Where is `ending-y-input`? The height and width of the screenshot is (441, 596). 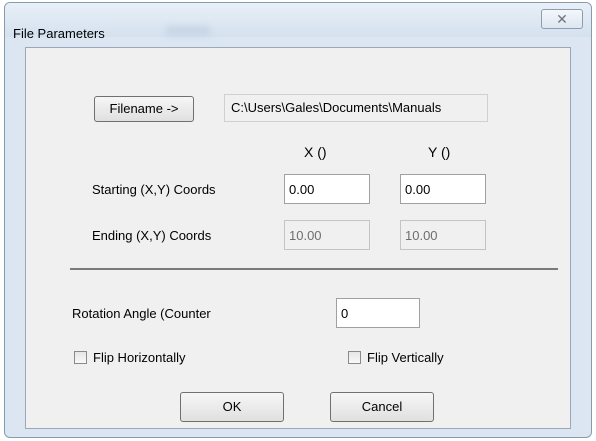
ending-y-input is located at coordinates (443, 235).